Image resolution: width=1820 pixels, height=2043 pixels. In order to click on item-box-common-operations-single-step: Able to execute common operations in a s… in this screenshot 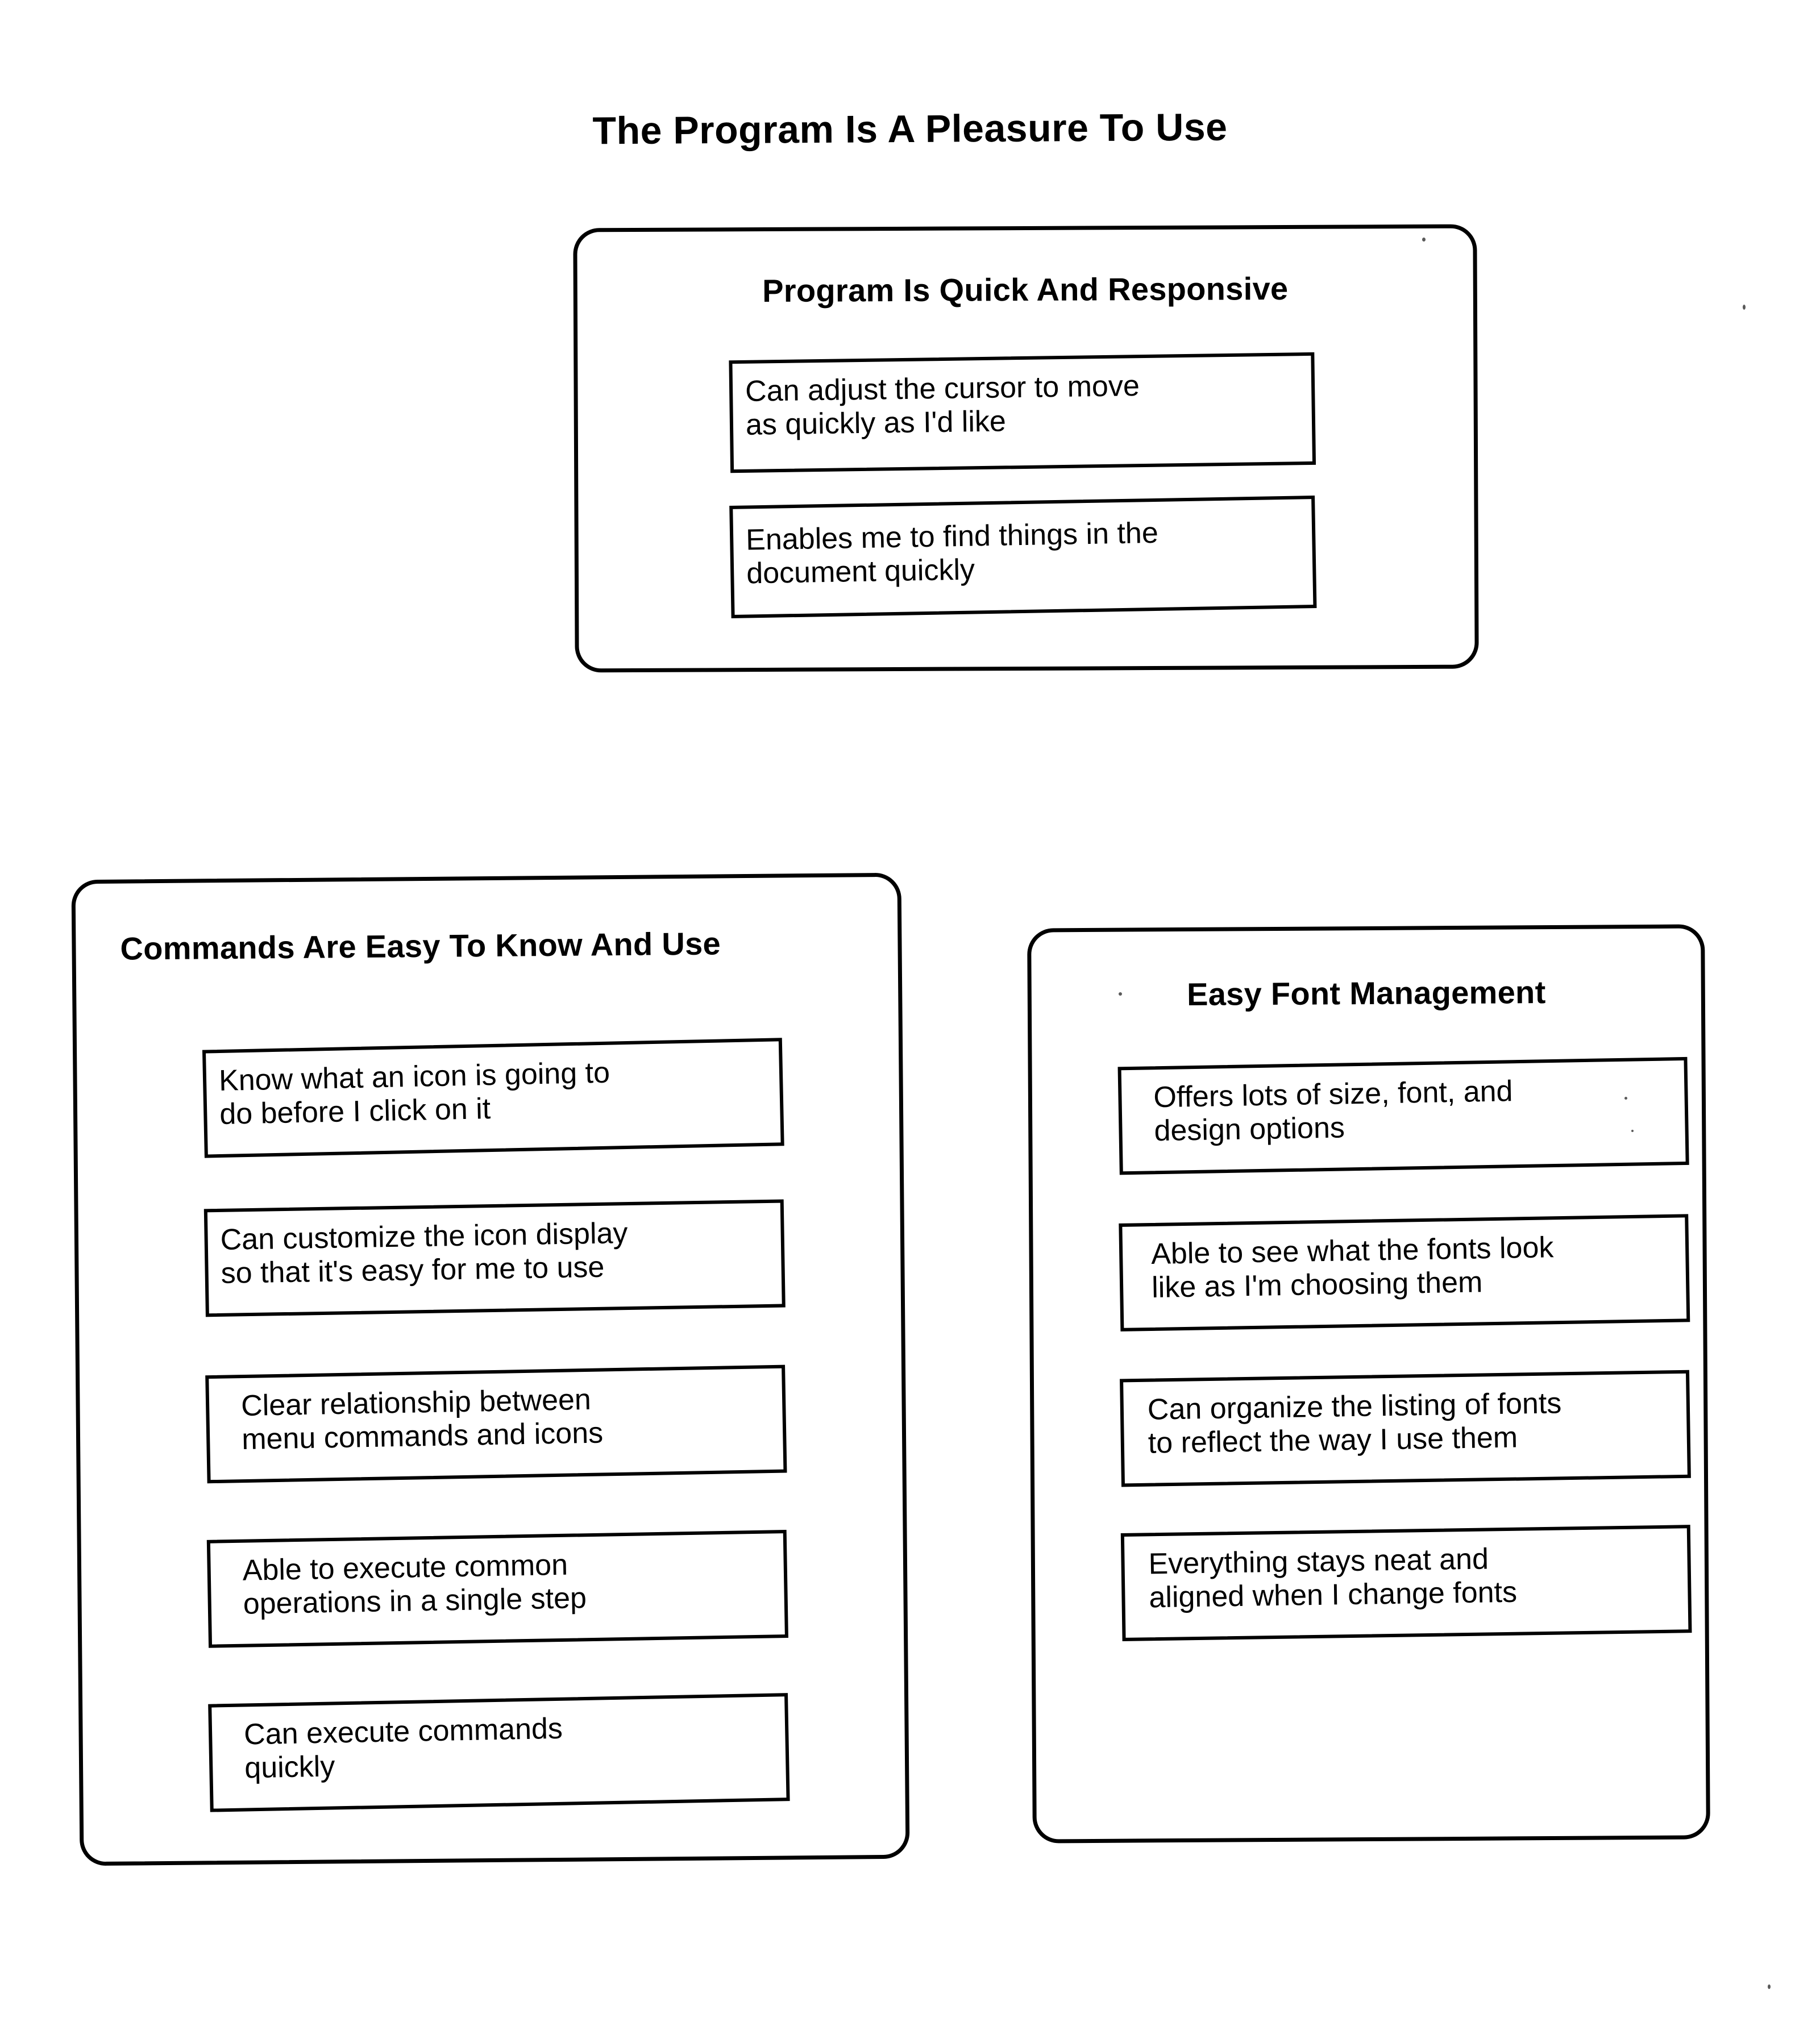, I will do `click(497, 1589)`.